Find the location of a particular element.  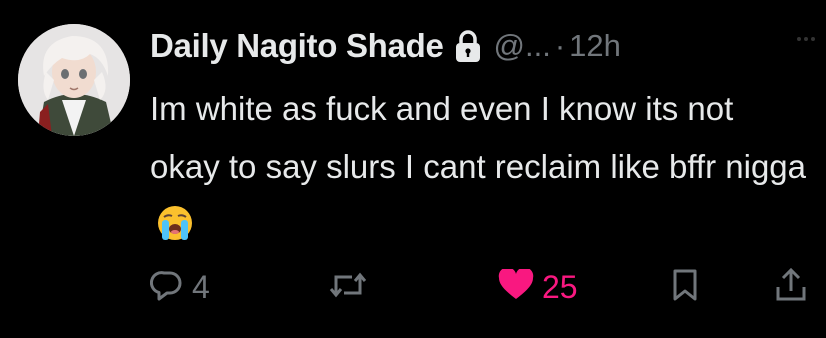

avatar-image is located at coordinates (74, 80).